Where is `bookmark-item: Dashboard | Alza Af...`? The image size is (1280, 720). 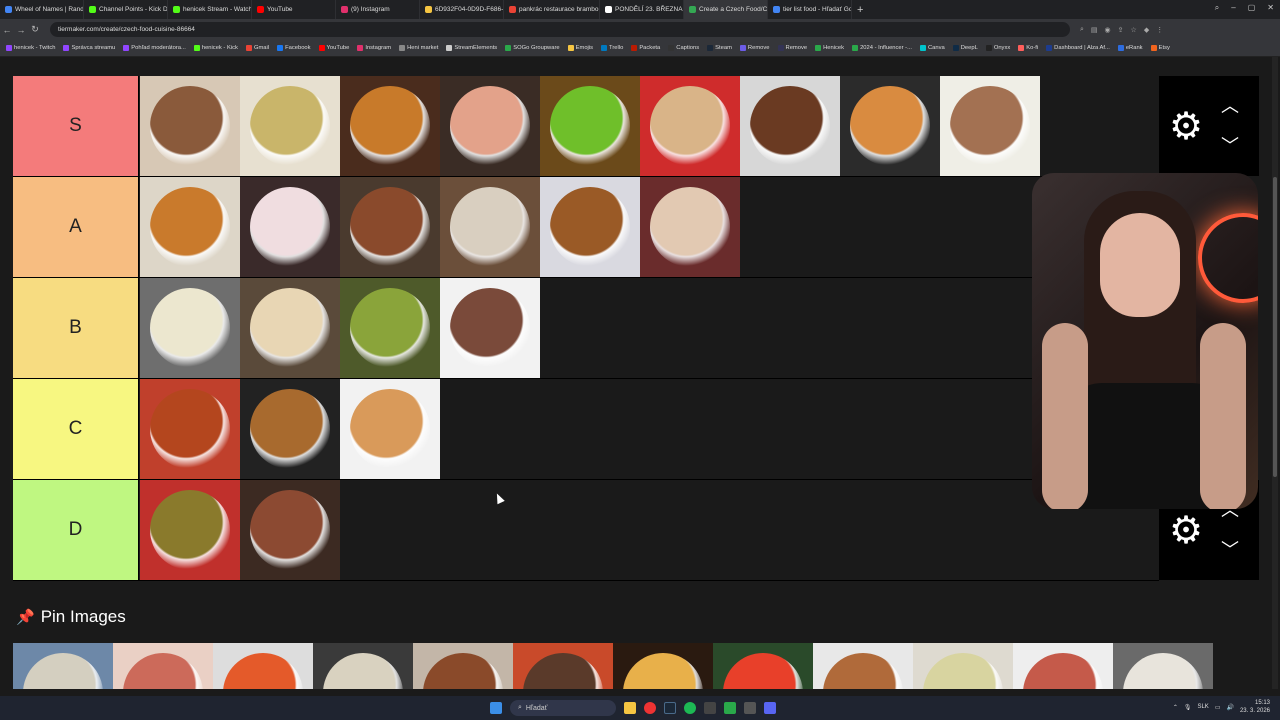 bookmark-item: Dashboard | Alza Af... is located at coordinates (1078, 48).